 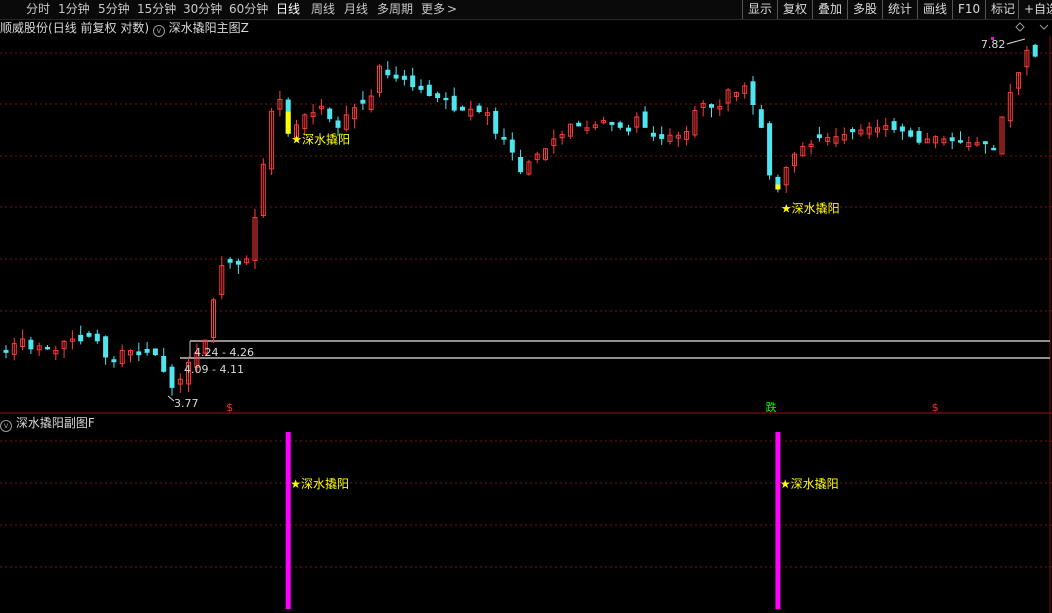 What do you see at coordinates (992, 38) in the screenshot?
I see `high-dot` at bounding box center [992, 38].